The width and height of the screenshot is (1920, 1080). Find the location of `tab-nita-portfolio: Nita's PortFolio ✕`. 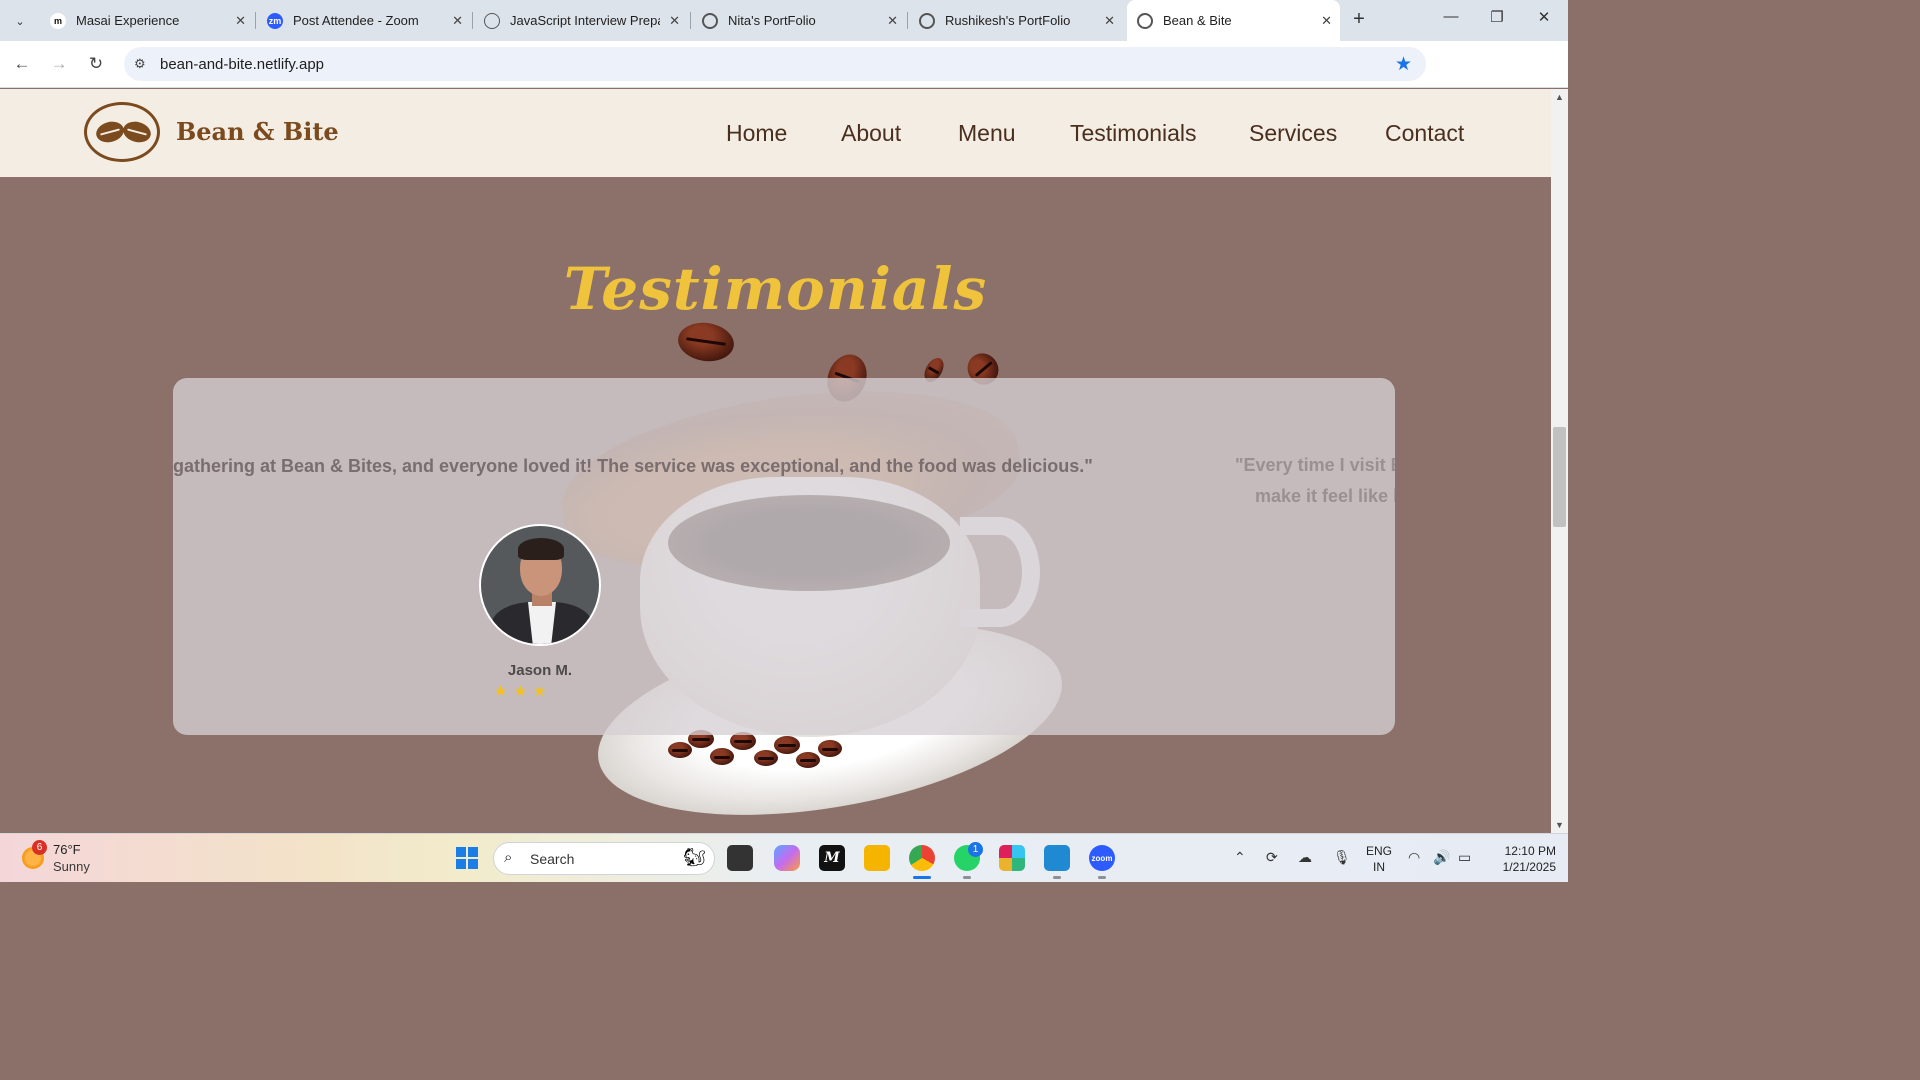

tab-nita-portfolio: Nita's PortFolio ✕ is located at coordinates (799, 20).